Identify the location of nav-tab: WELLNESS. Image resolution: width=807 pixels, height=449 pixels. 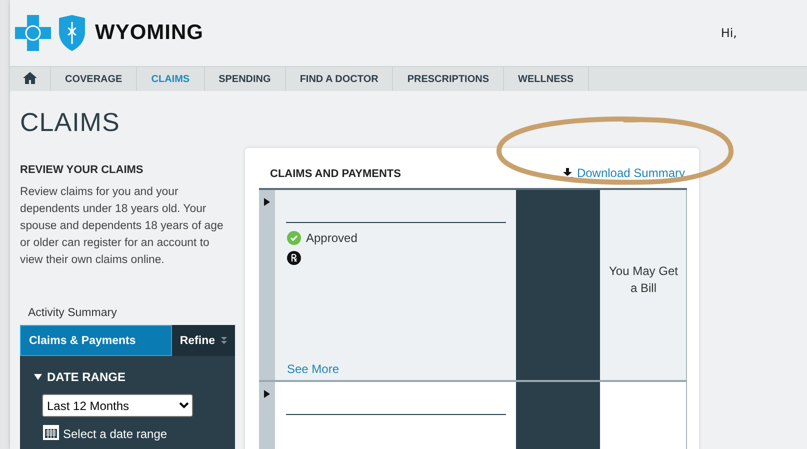
(546, 79).